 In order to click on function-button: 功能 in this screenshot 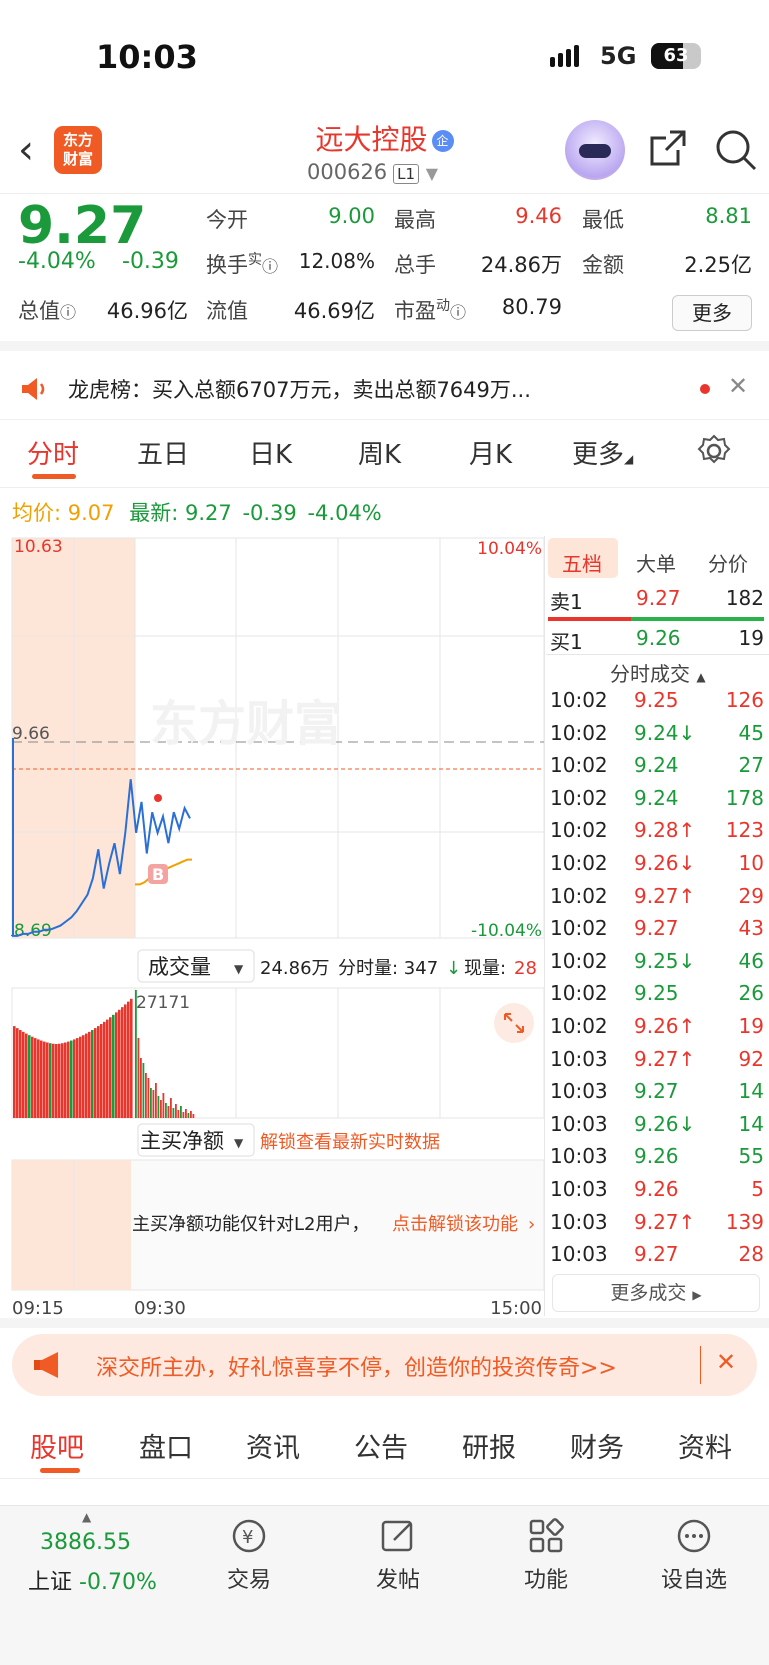, I will do `click(546, 1555)`.